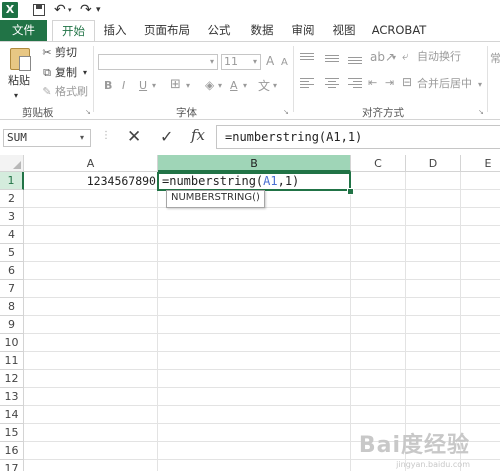 Image resolution: width=500 pixels, height=471 pixels. Describe the element at coordinates (19, 81) in the screenshot. I see `paste-button: 粘贴` at that location.